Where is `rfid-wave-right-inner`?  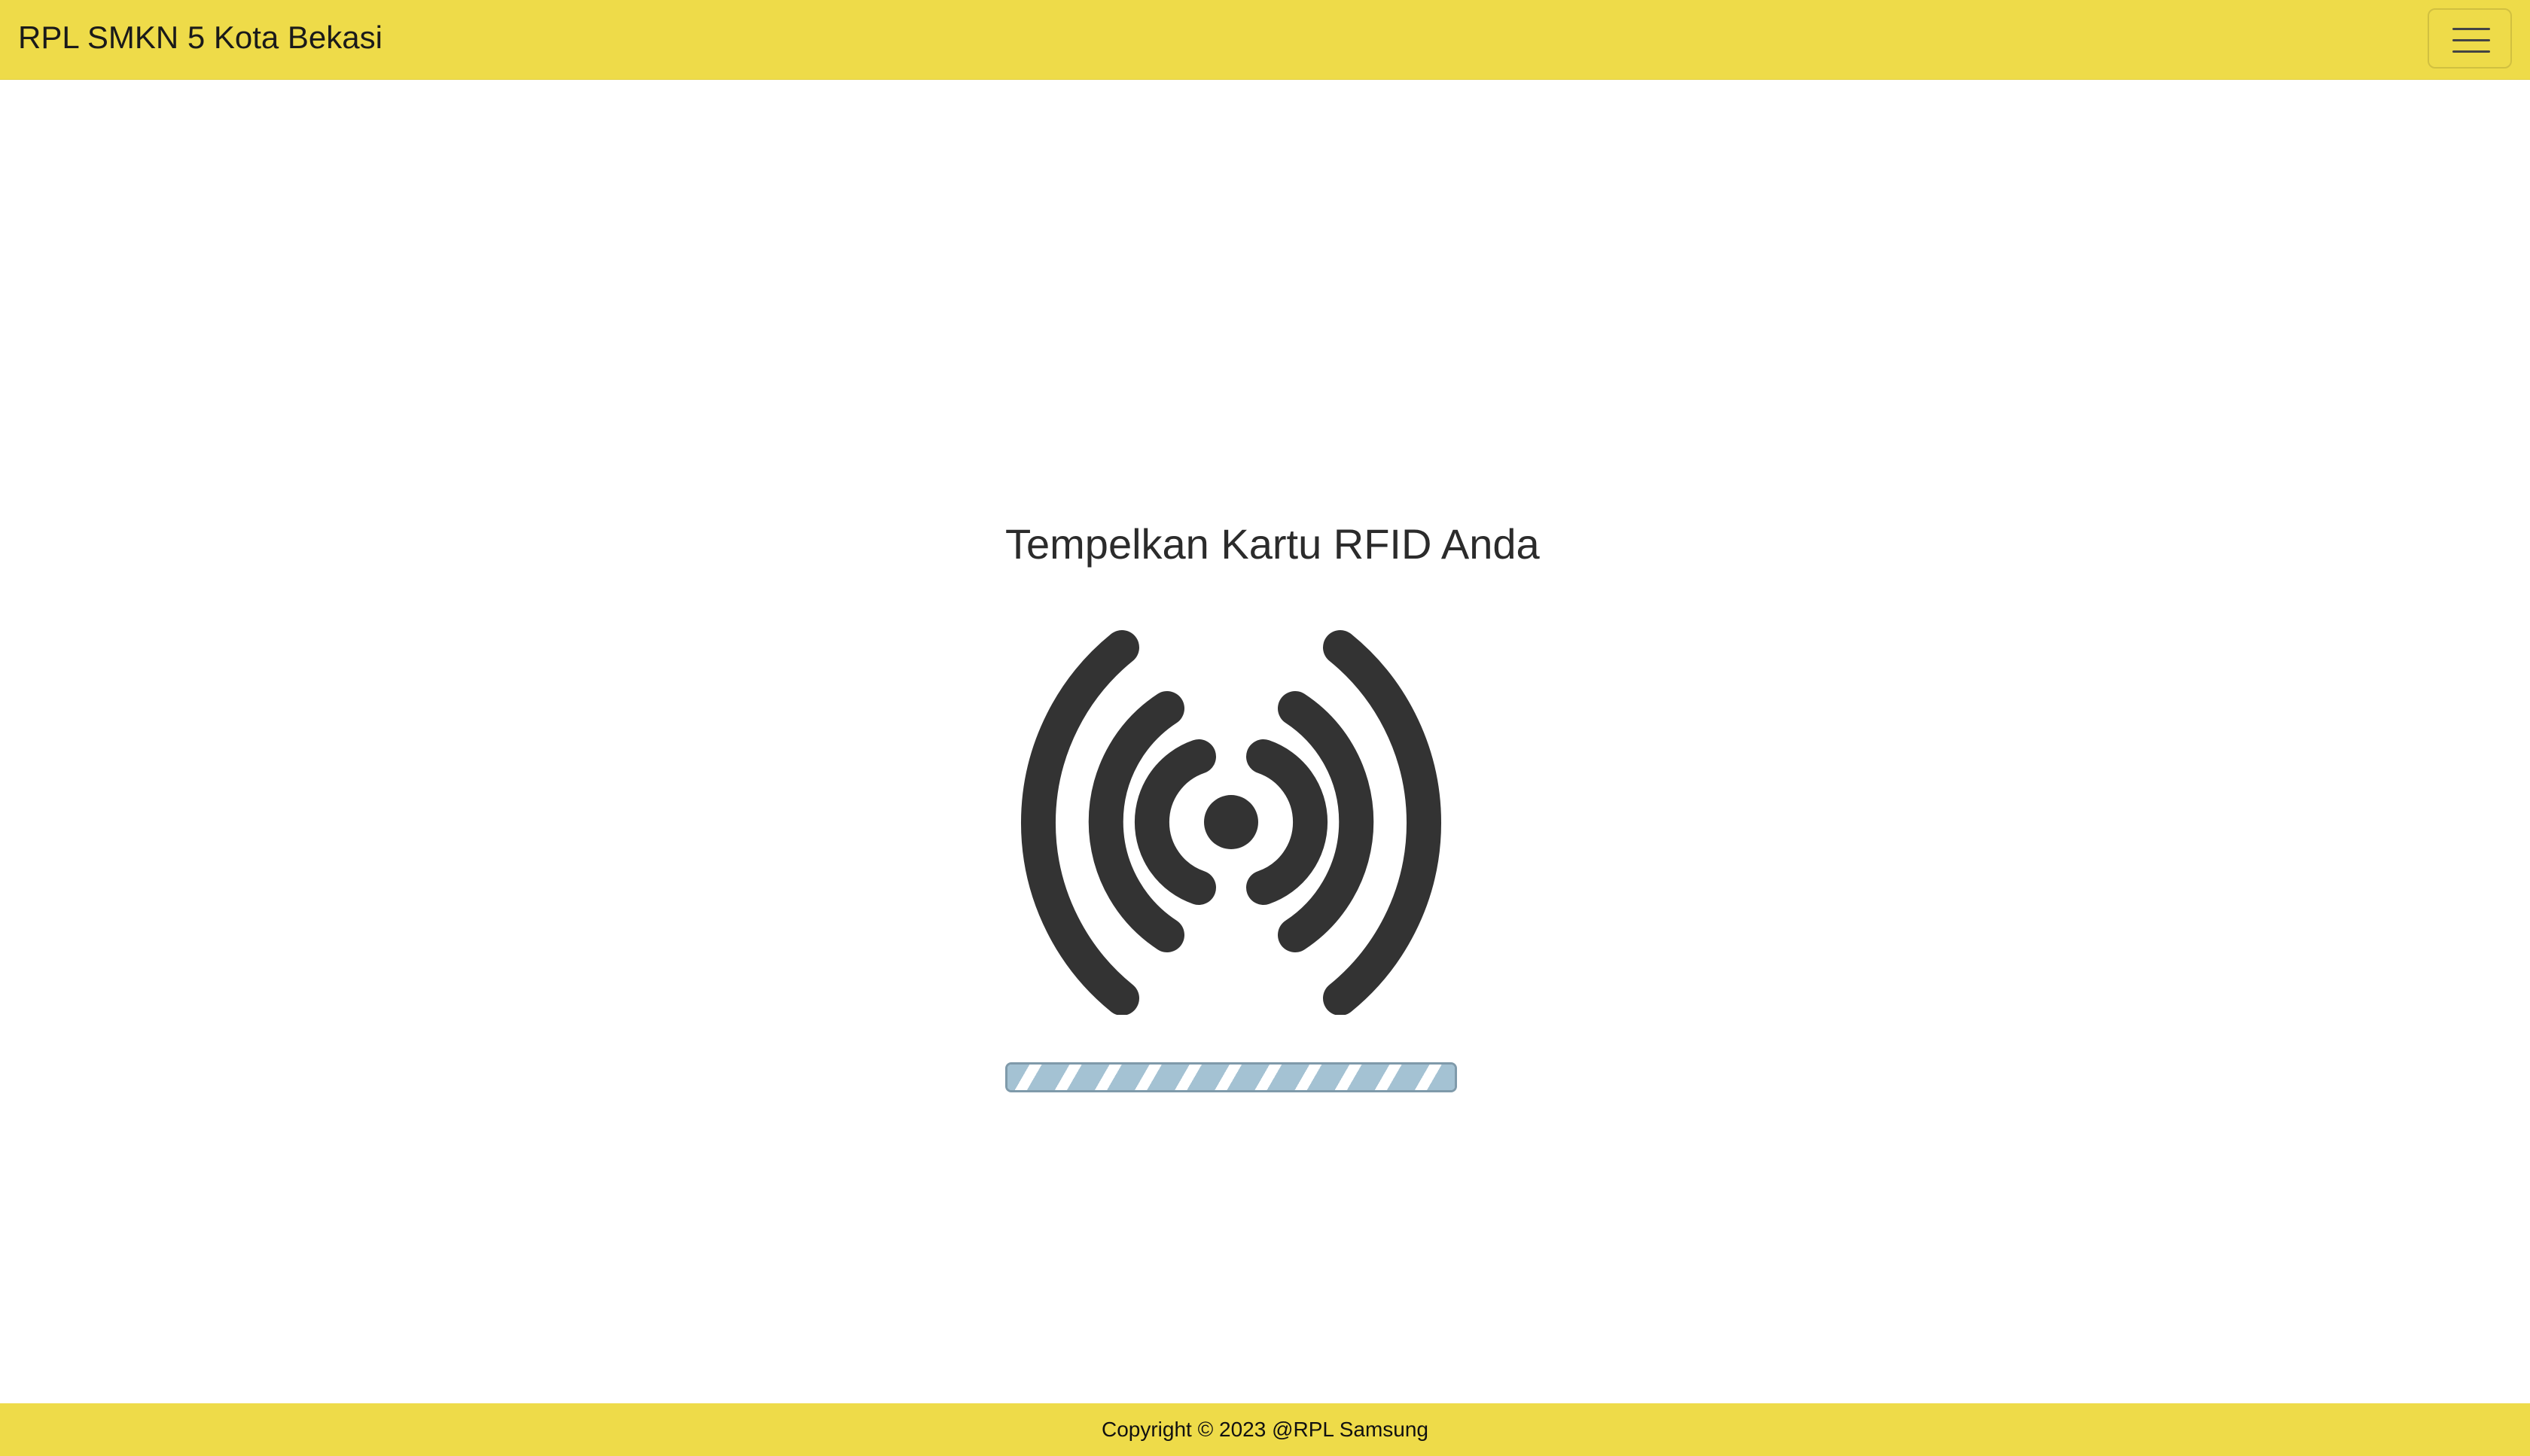 rfid-wave-right-inner is located at coordinates (1286, 822).